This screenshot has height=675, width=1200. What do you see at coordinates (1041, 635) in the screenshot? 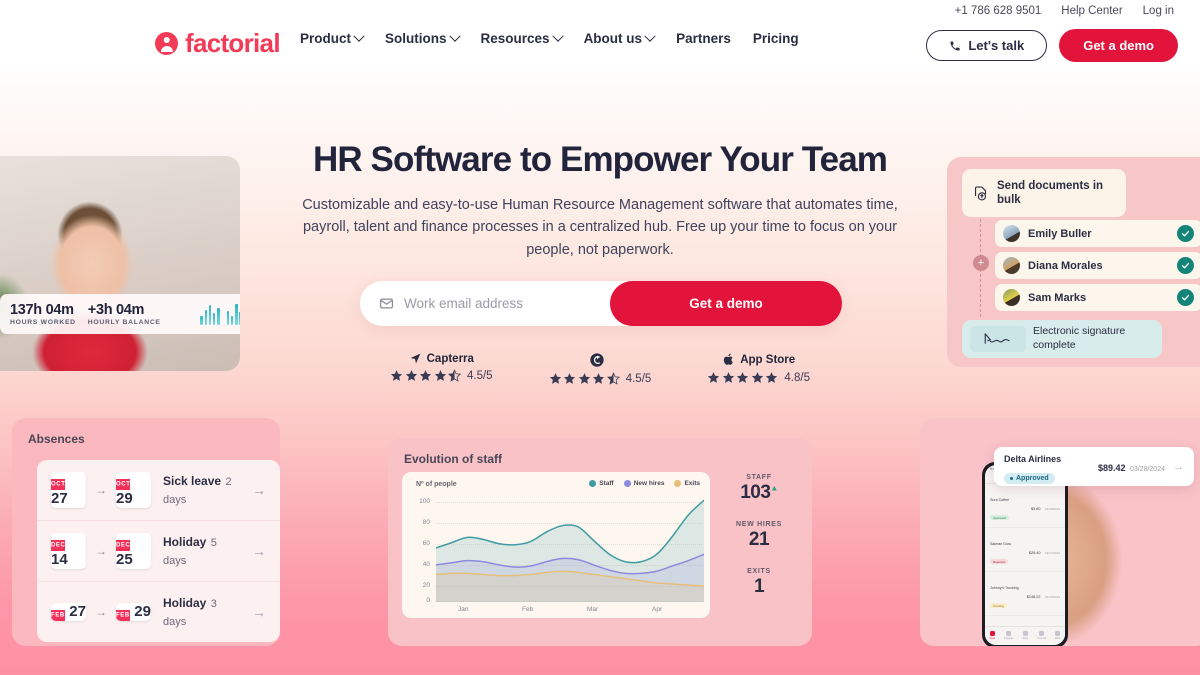
I see `phone-tab-time-off: Time off` at bounding box center [1041, 635].